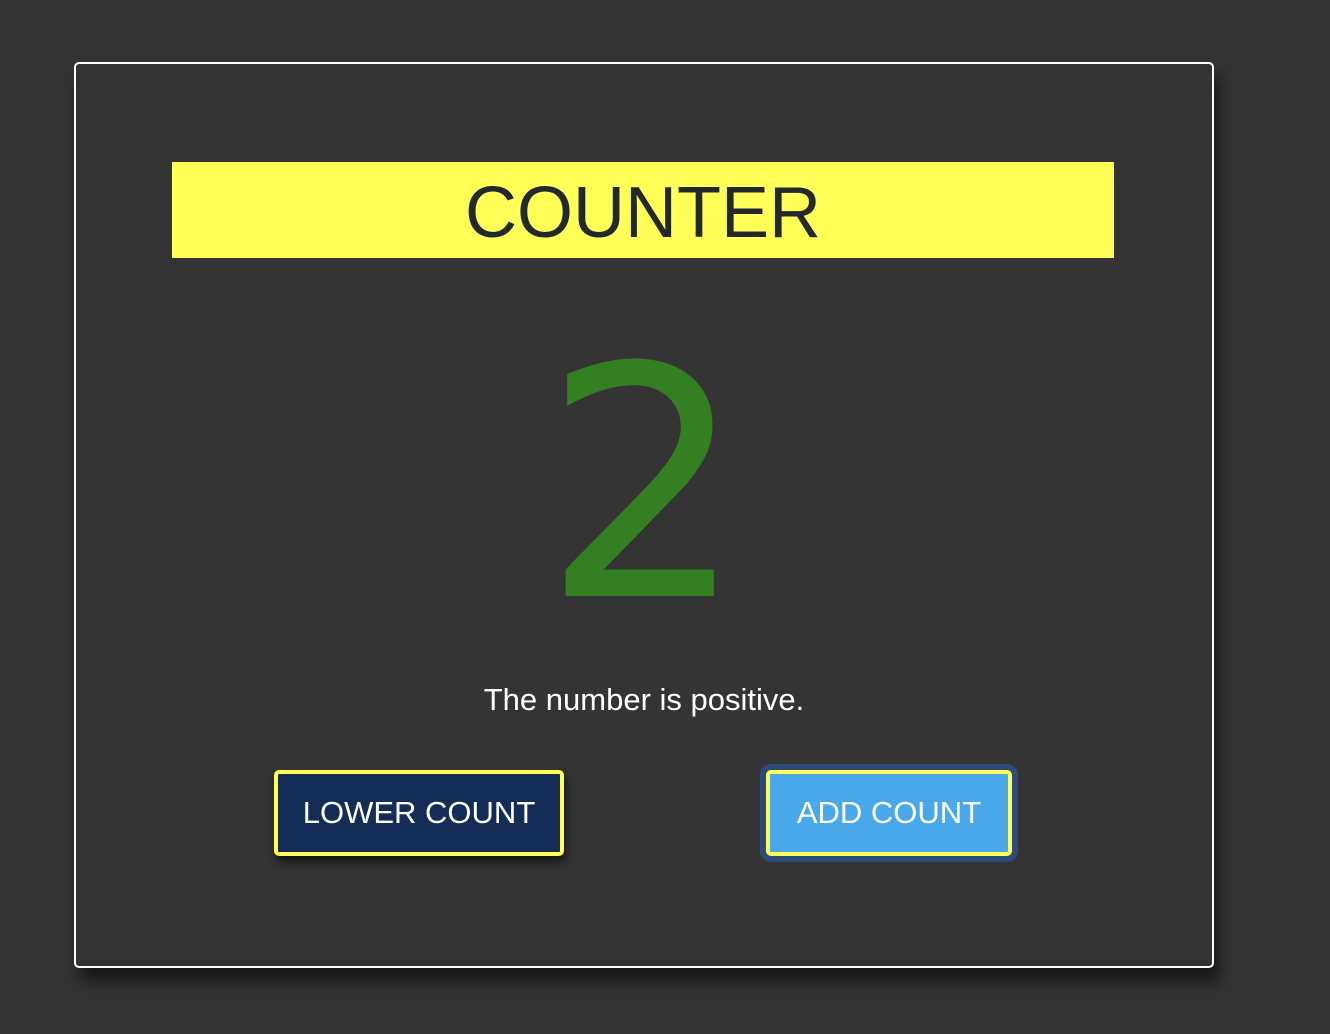  I want to click on page-title: COUNTER, so click(643, 213).